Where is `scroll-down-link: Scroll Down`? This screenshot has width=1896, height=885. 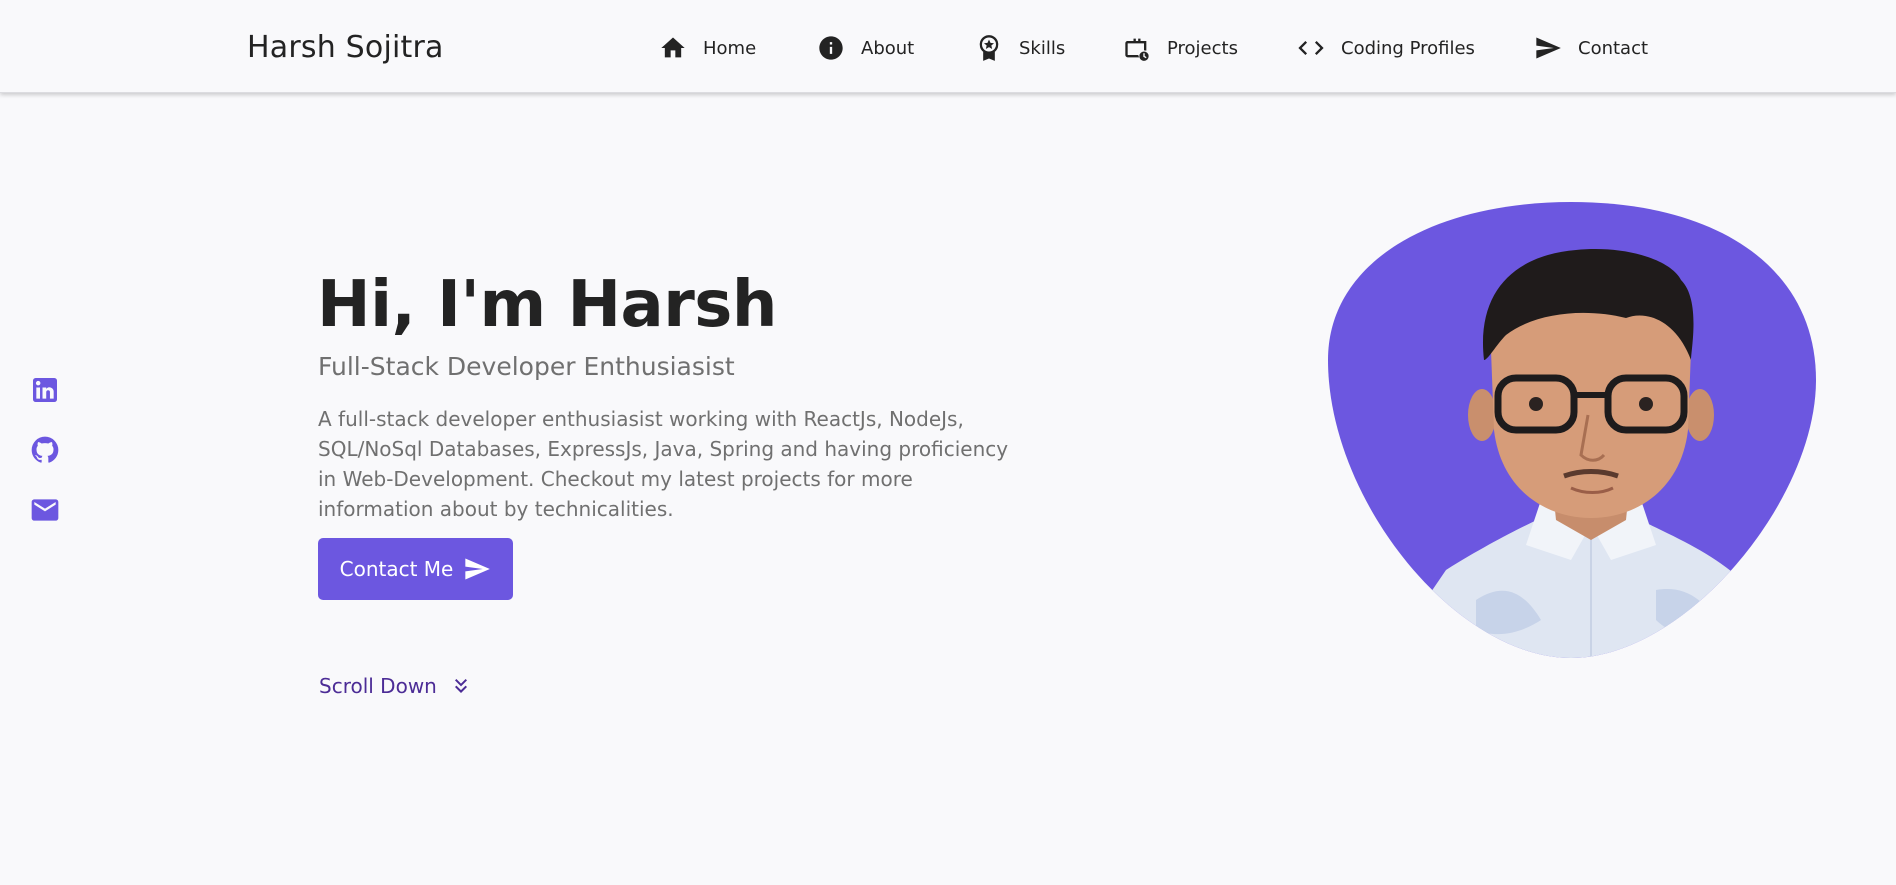
scroll-down-link: Scroll Down is located at coordinates (396, 686).